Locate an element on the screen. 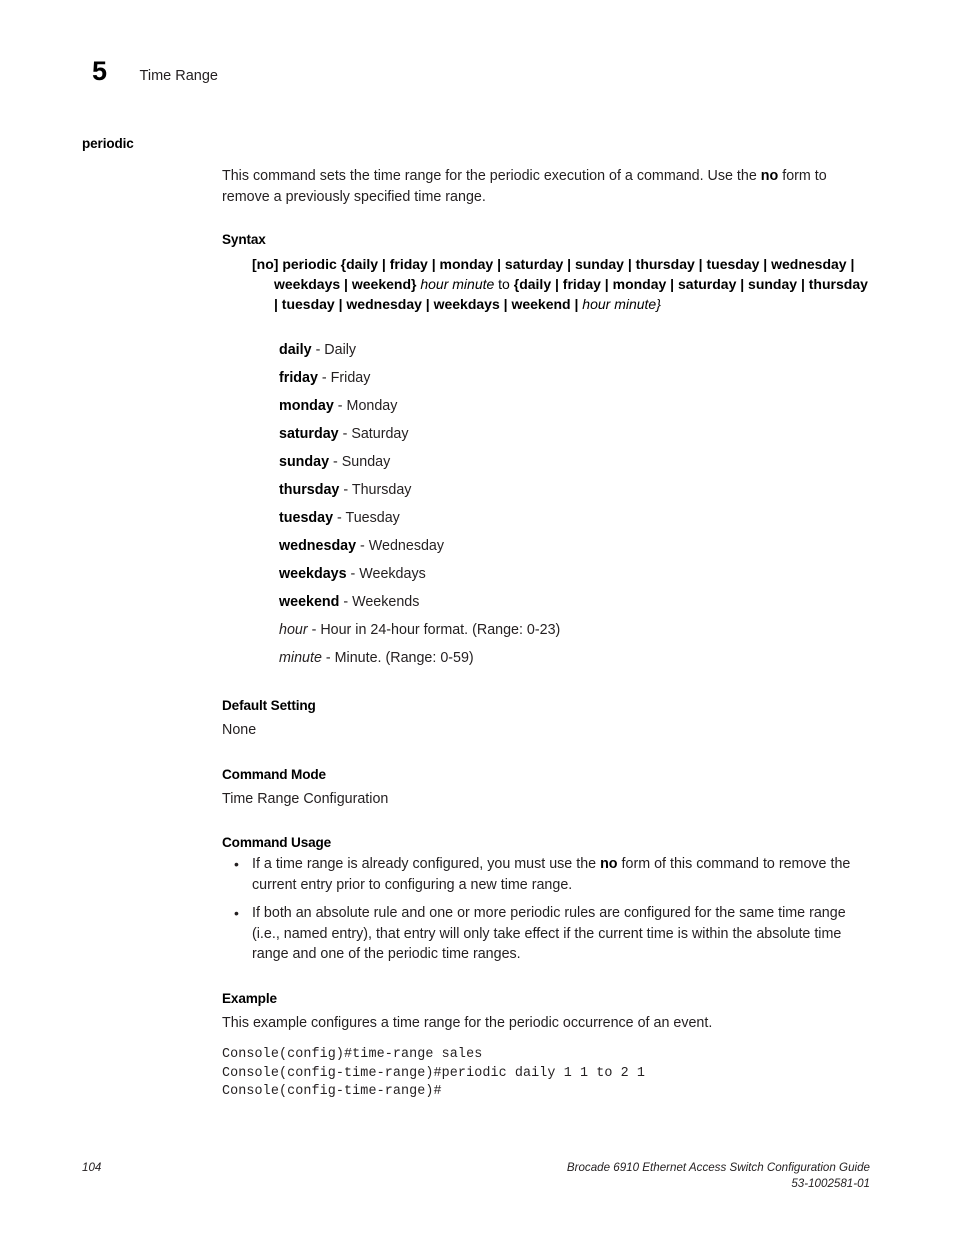 The image size is (954, 1235). parameter-description: - Minute. (Range: 0-59) is located at coordinates (397, 658).